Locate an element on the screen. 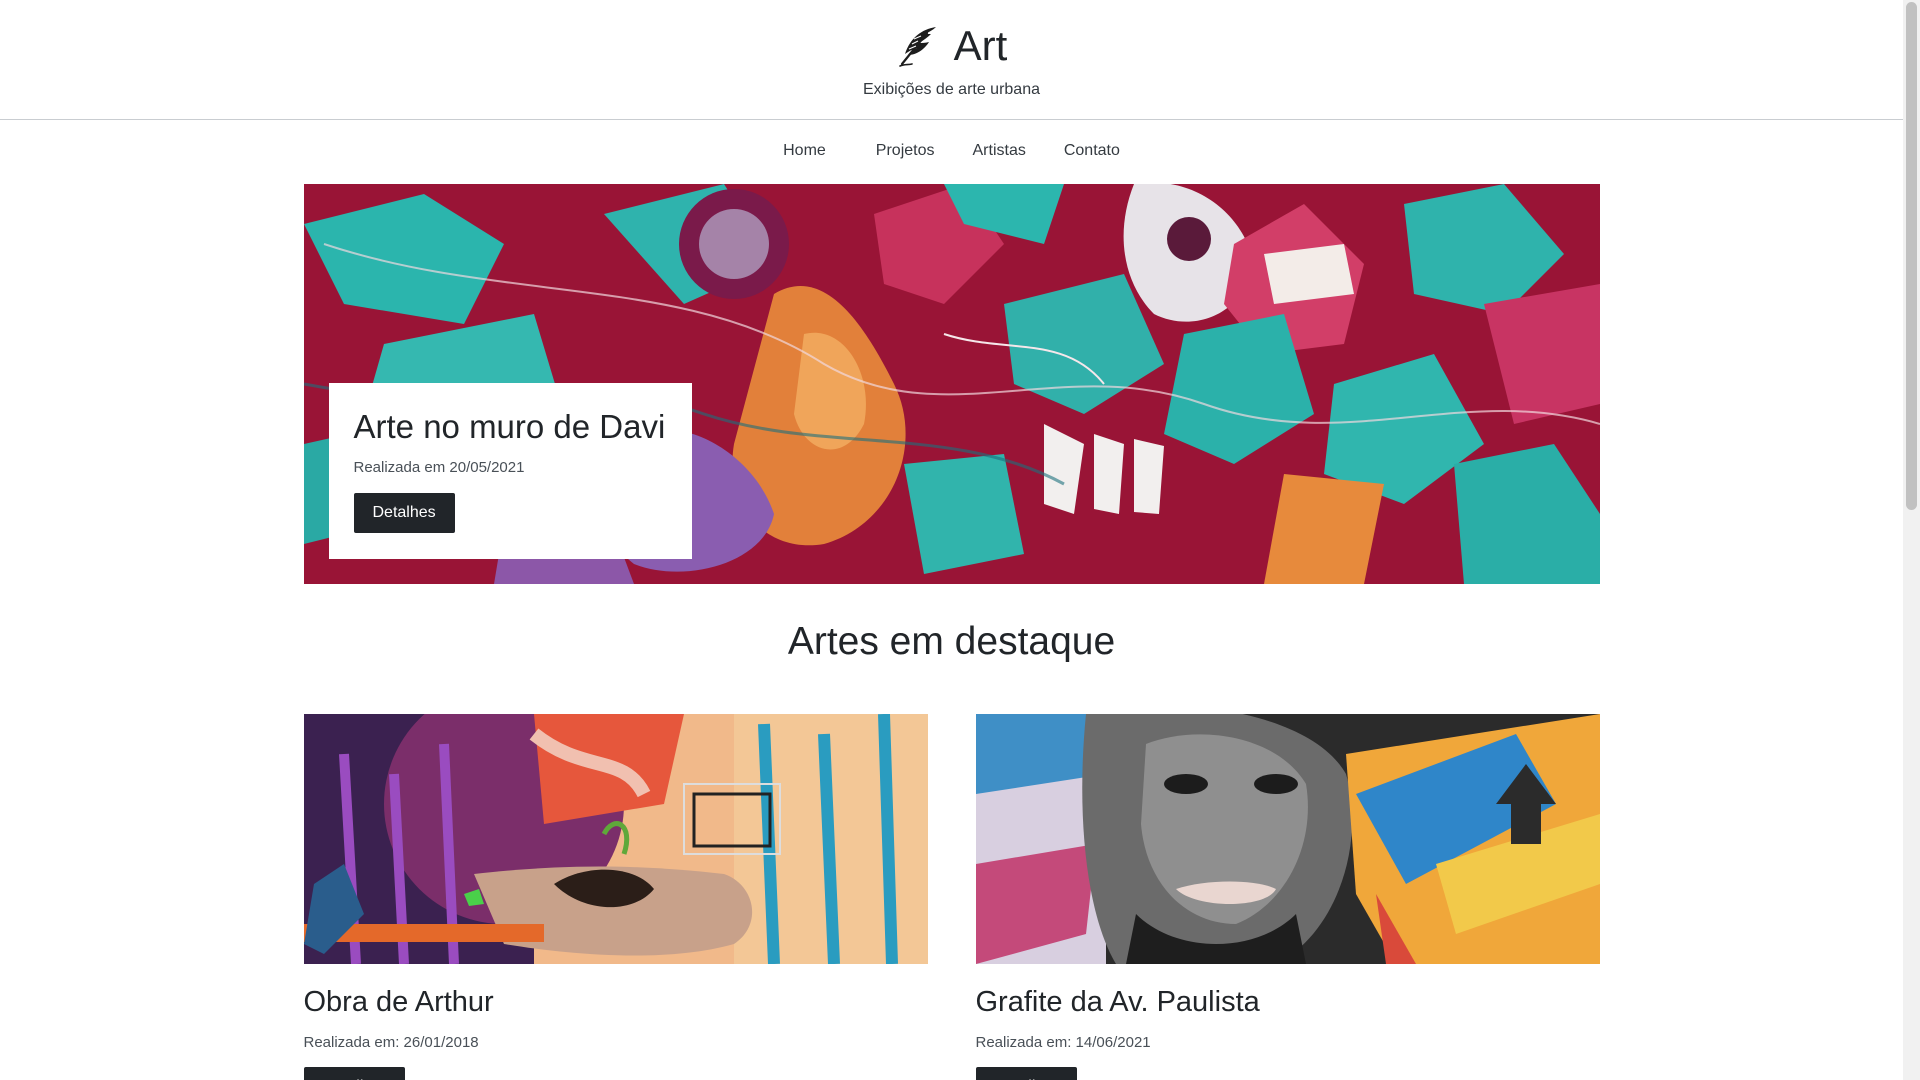 The height and width of the screenshot is (1080, 1920). hero-details-button: Detalhes is located at coordinates (404, 513).